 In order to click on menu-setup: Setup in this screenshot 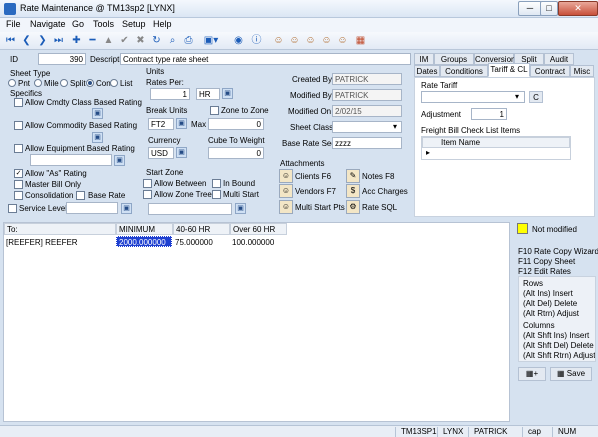, I will do `click(134, 24)`.